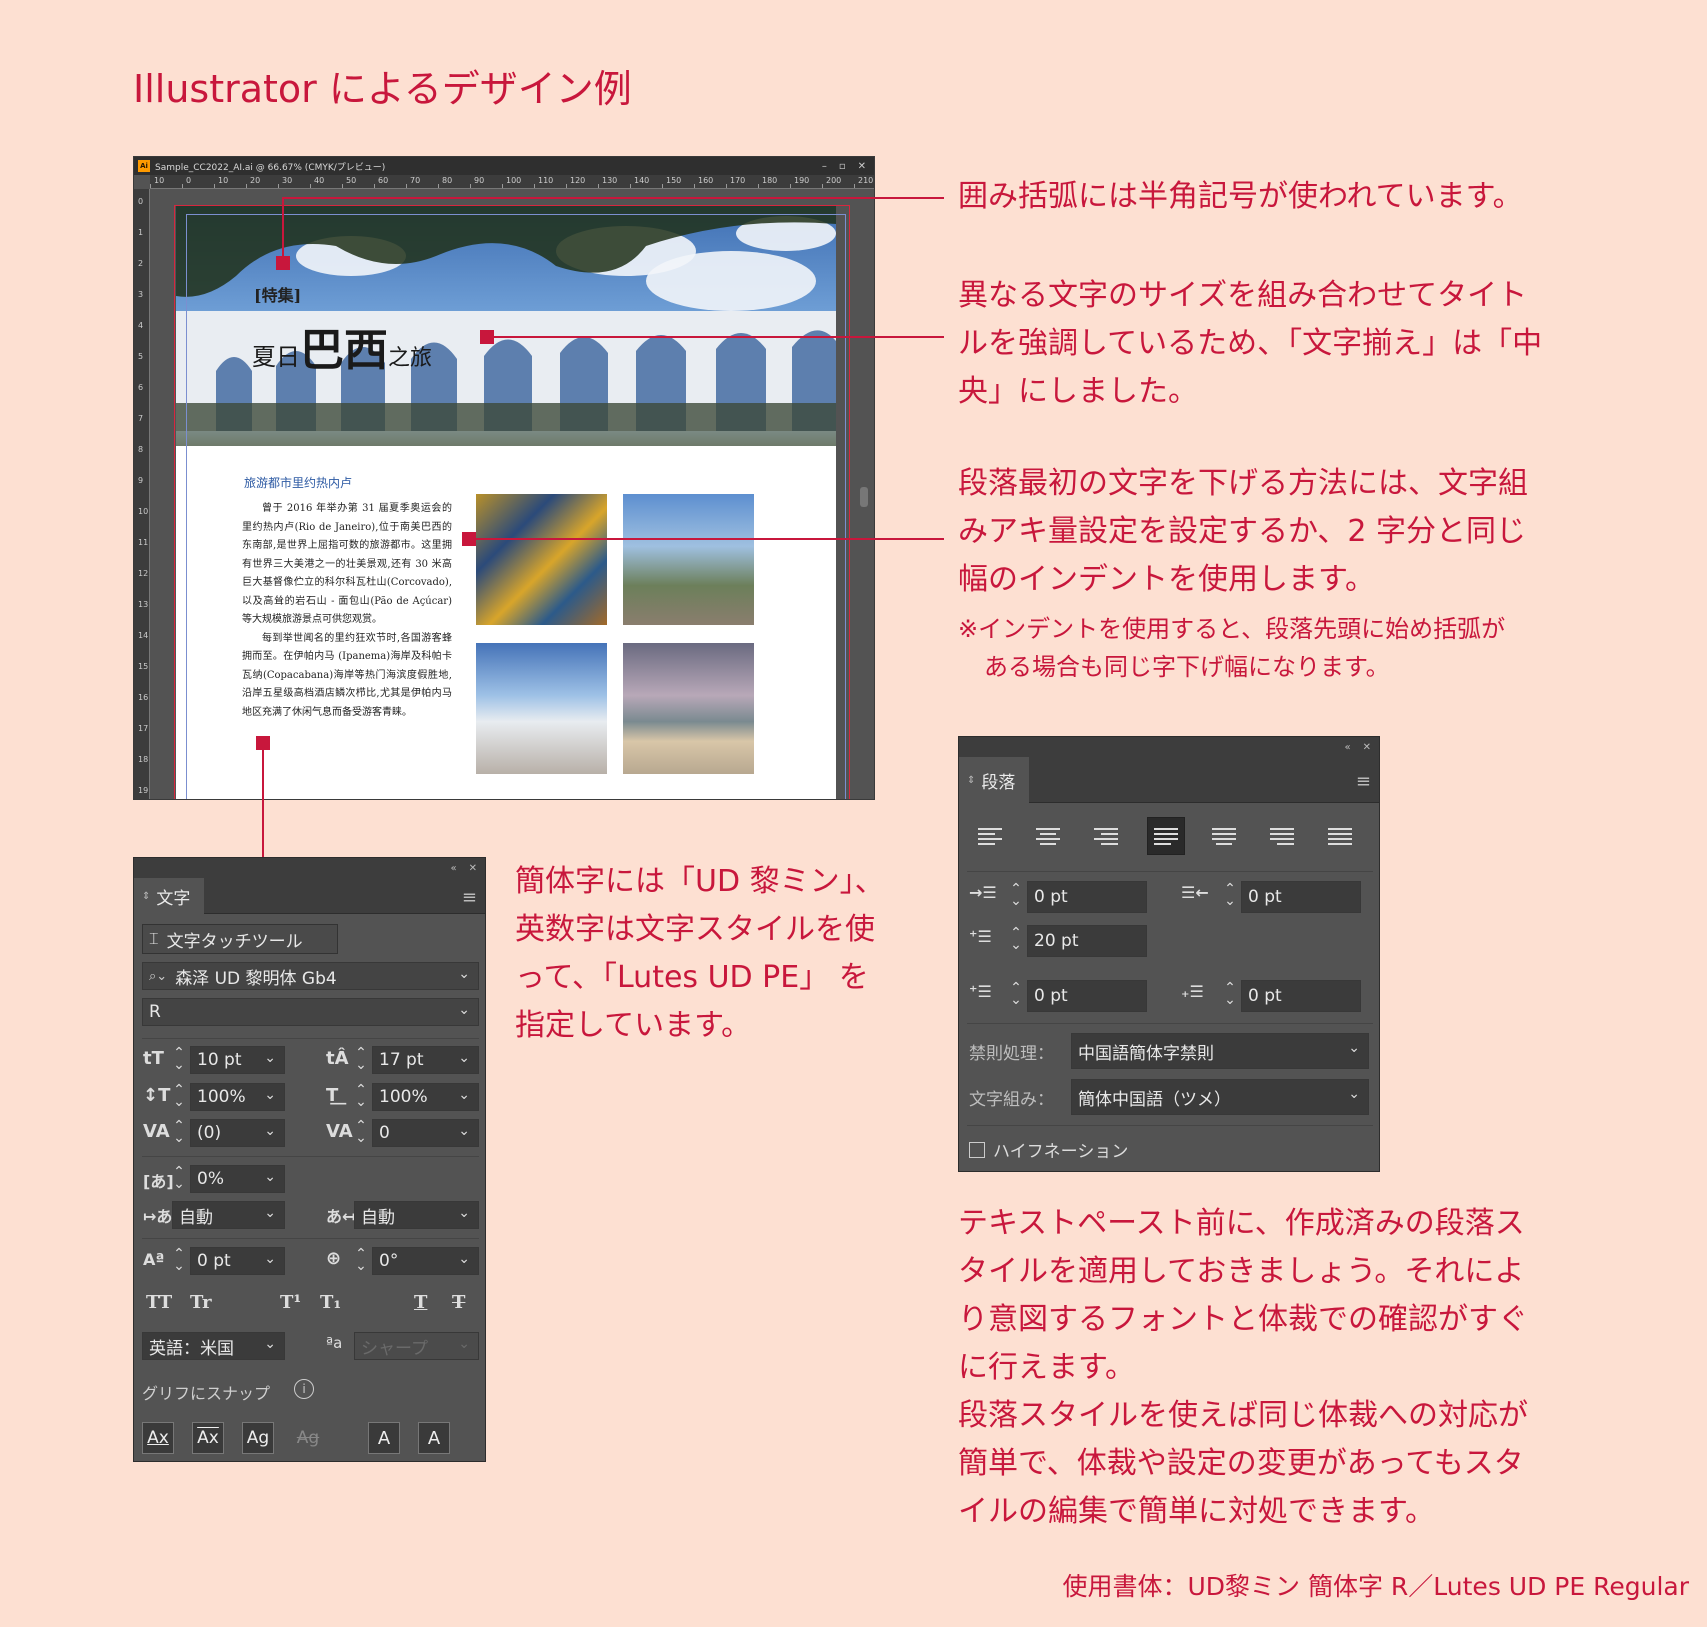 This screenshot has height=1627, width=1707. What do you see at coordinates (237, 1179) in the screenshot?
I see `tsume-field: 0% ⌄` at bounding box center [237, 1179].